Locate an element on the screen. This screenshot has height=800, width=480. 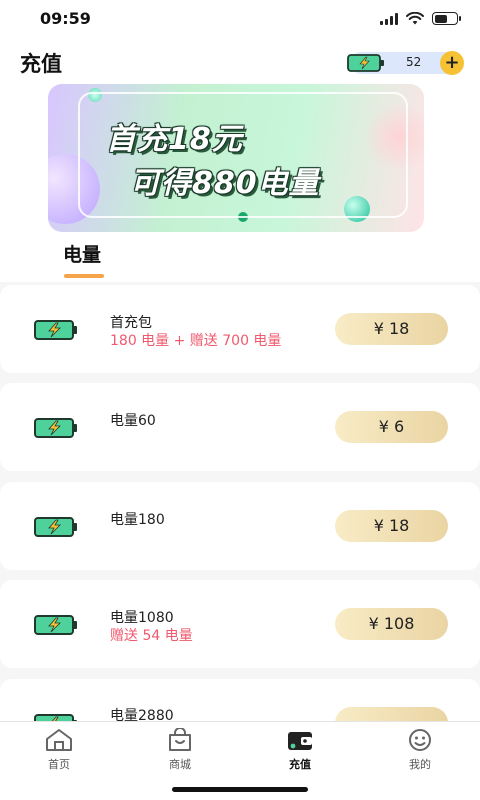
shopping-bag-icon is located at coordinates (180, 739).